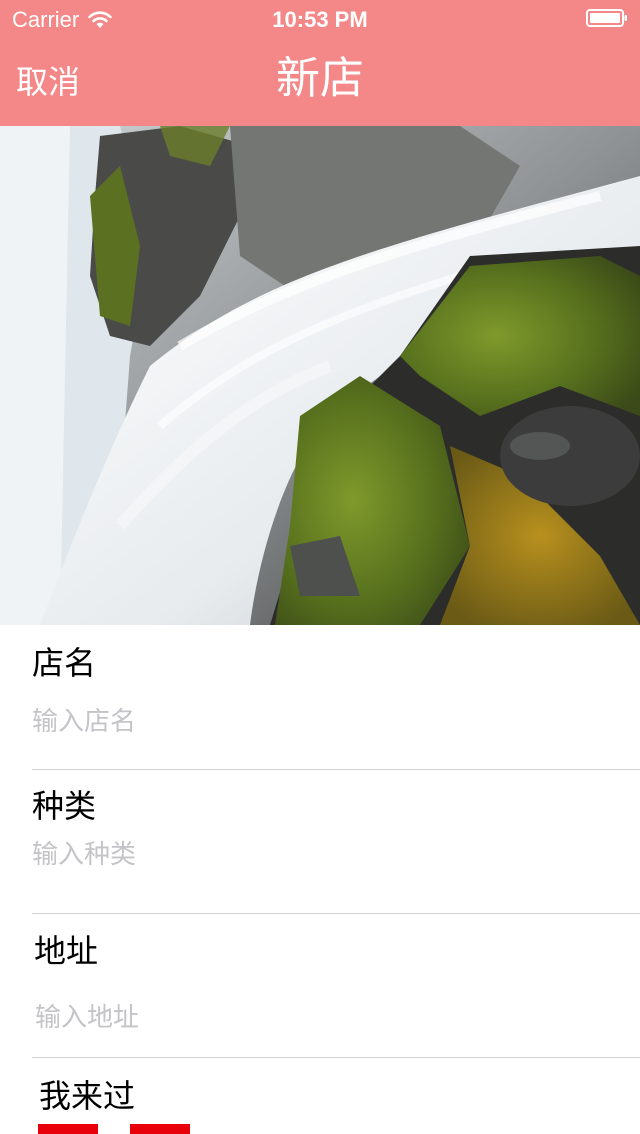 The image size is (640, 1134). What do you see at coordinates (312, 722) in the screenshot?
I see `shop-name-input` at bounding box center [312, 722].